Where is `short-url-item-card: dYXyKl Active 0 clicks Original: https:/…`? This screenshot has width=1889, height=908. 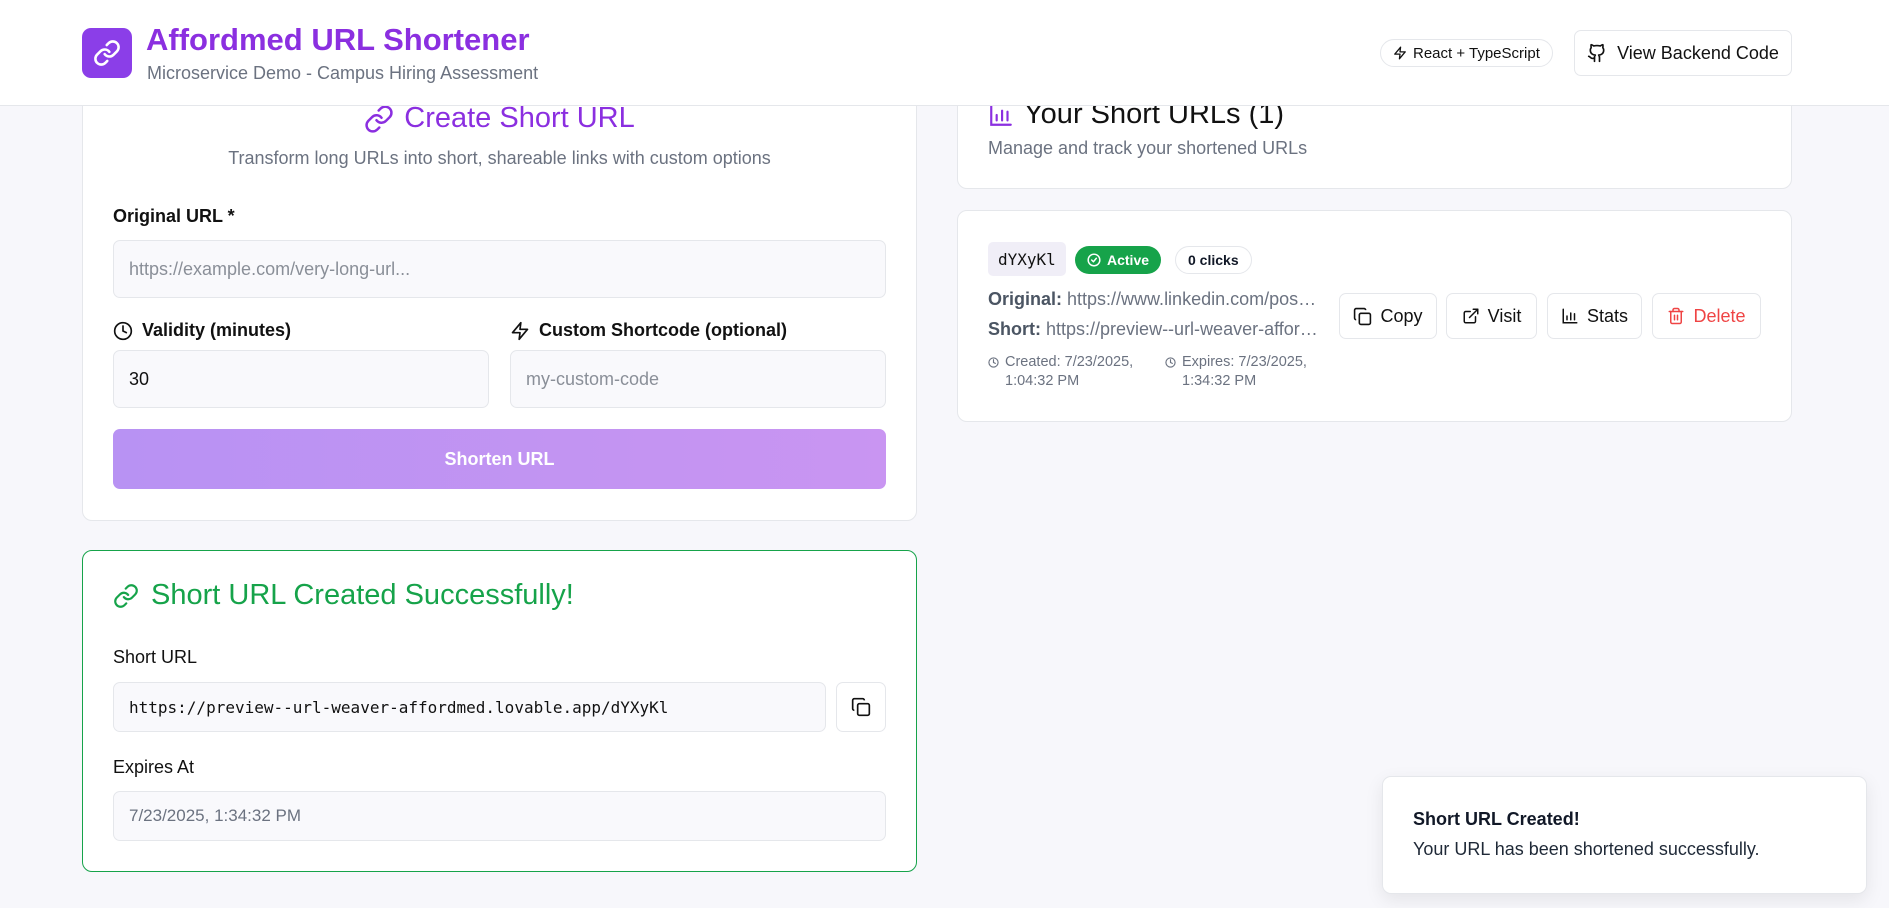 short-url-item-card: dYXyKl Active 0 clicks Original: https:/… is located at coordinates (1374, 316).